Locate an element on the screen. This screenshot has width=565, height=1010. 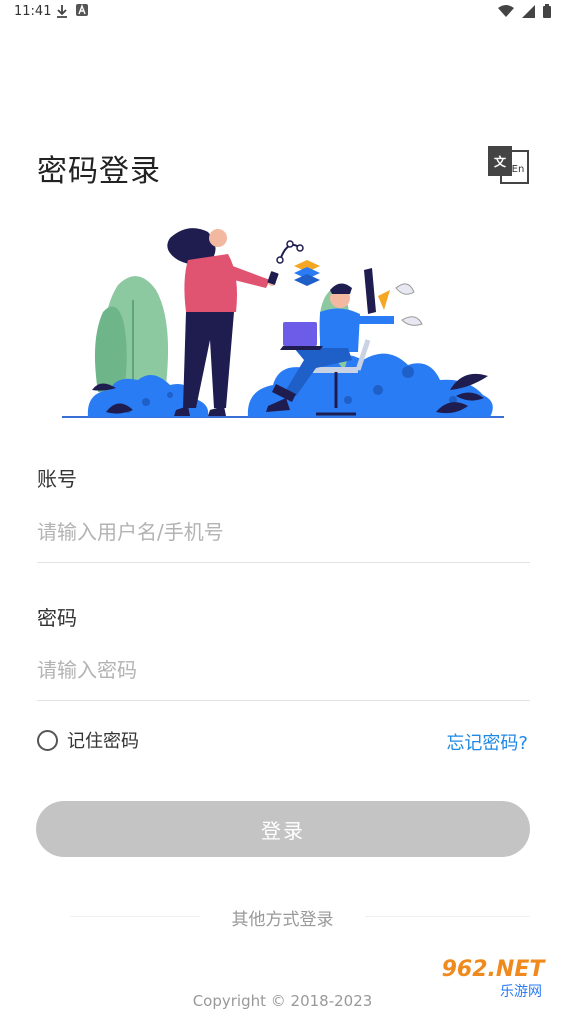
login-illustration is located at coordinates (283, 323).